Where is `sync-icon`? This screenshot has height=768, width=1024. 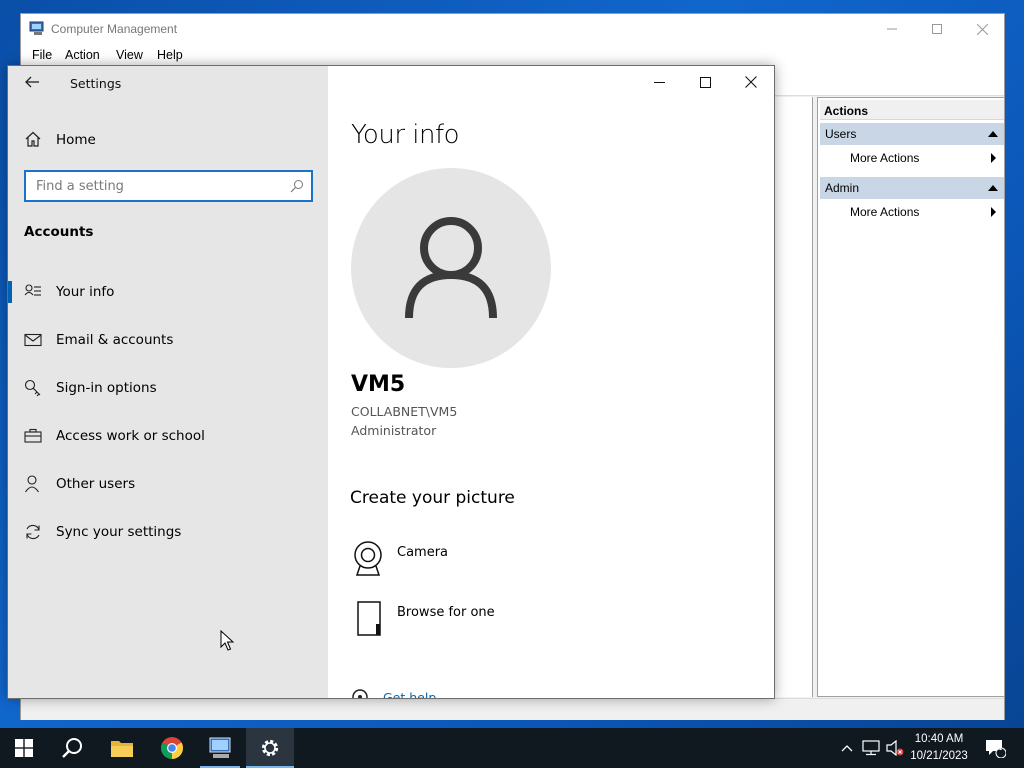
sync-icon is located at coordinates (33, 532).